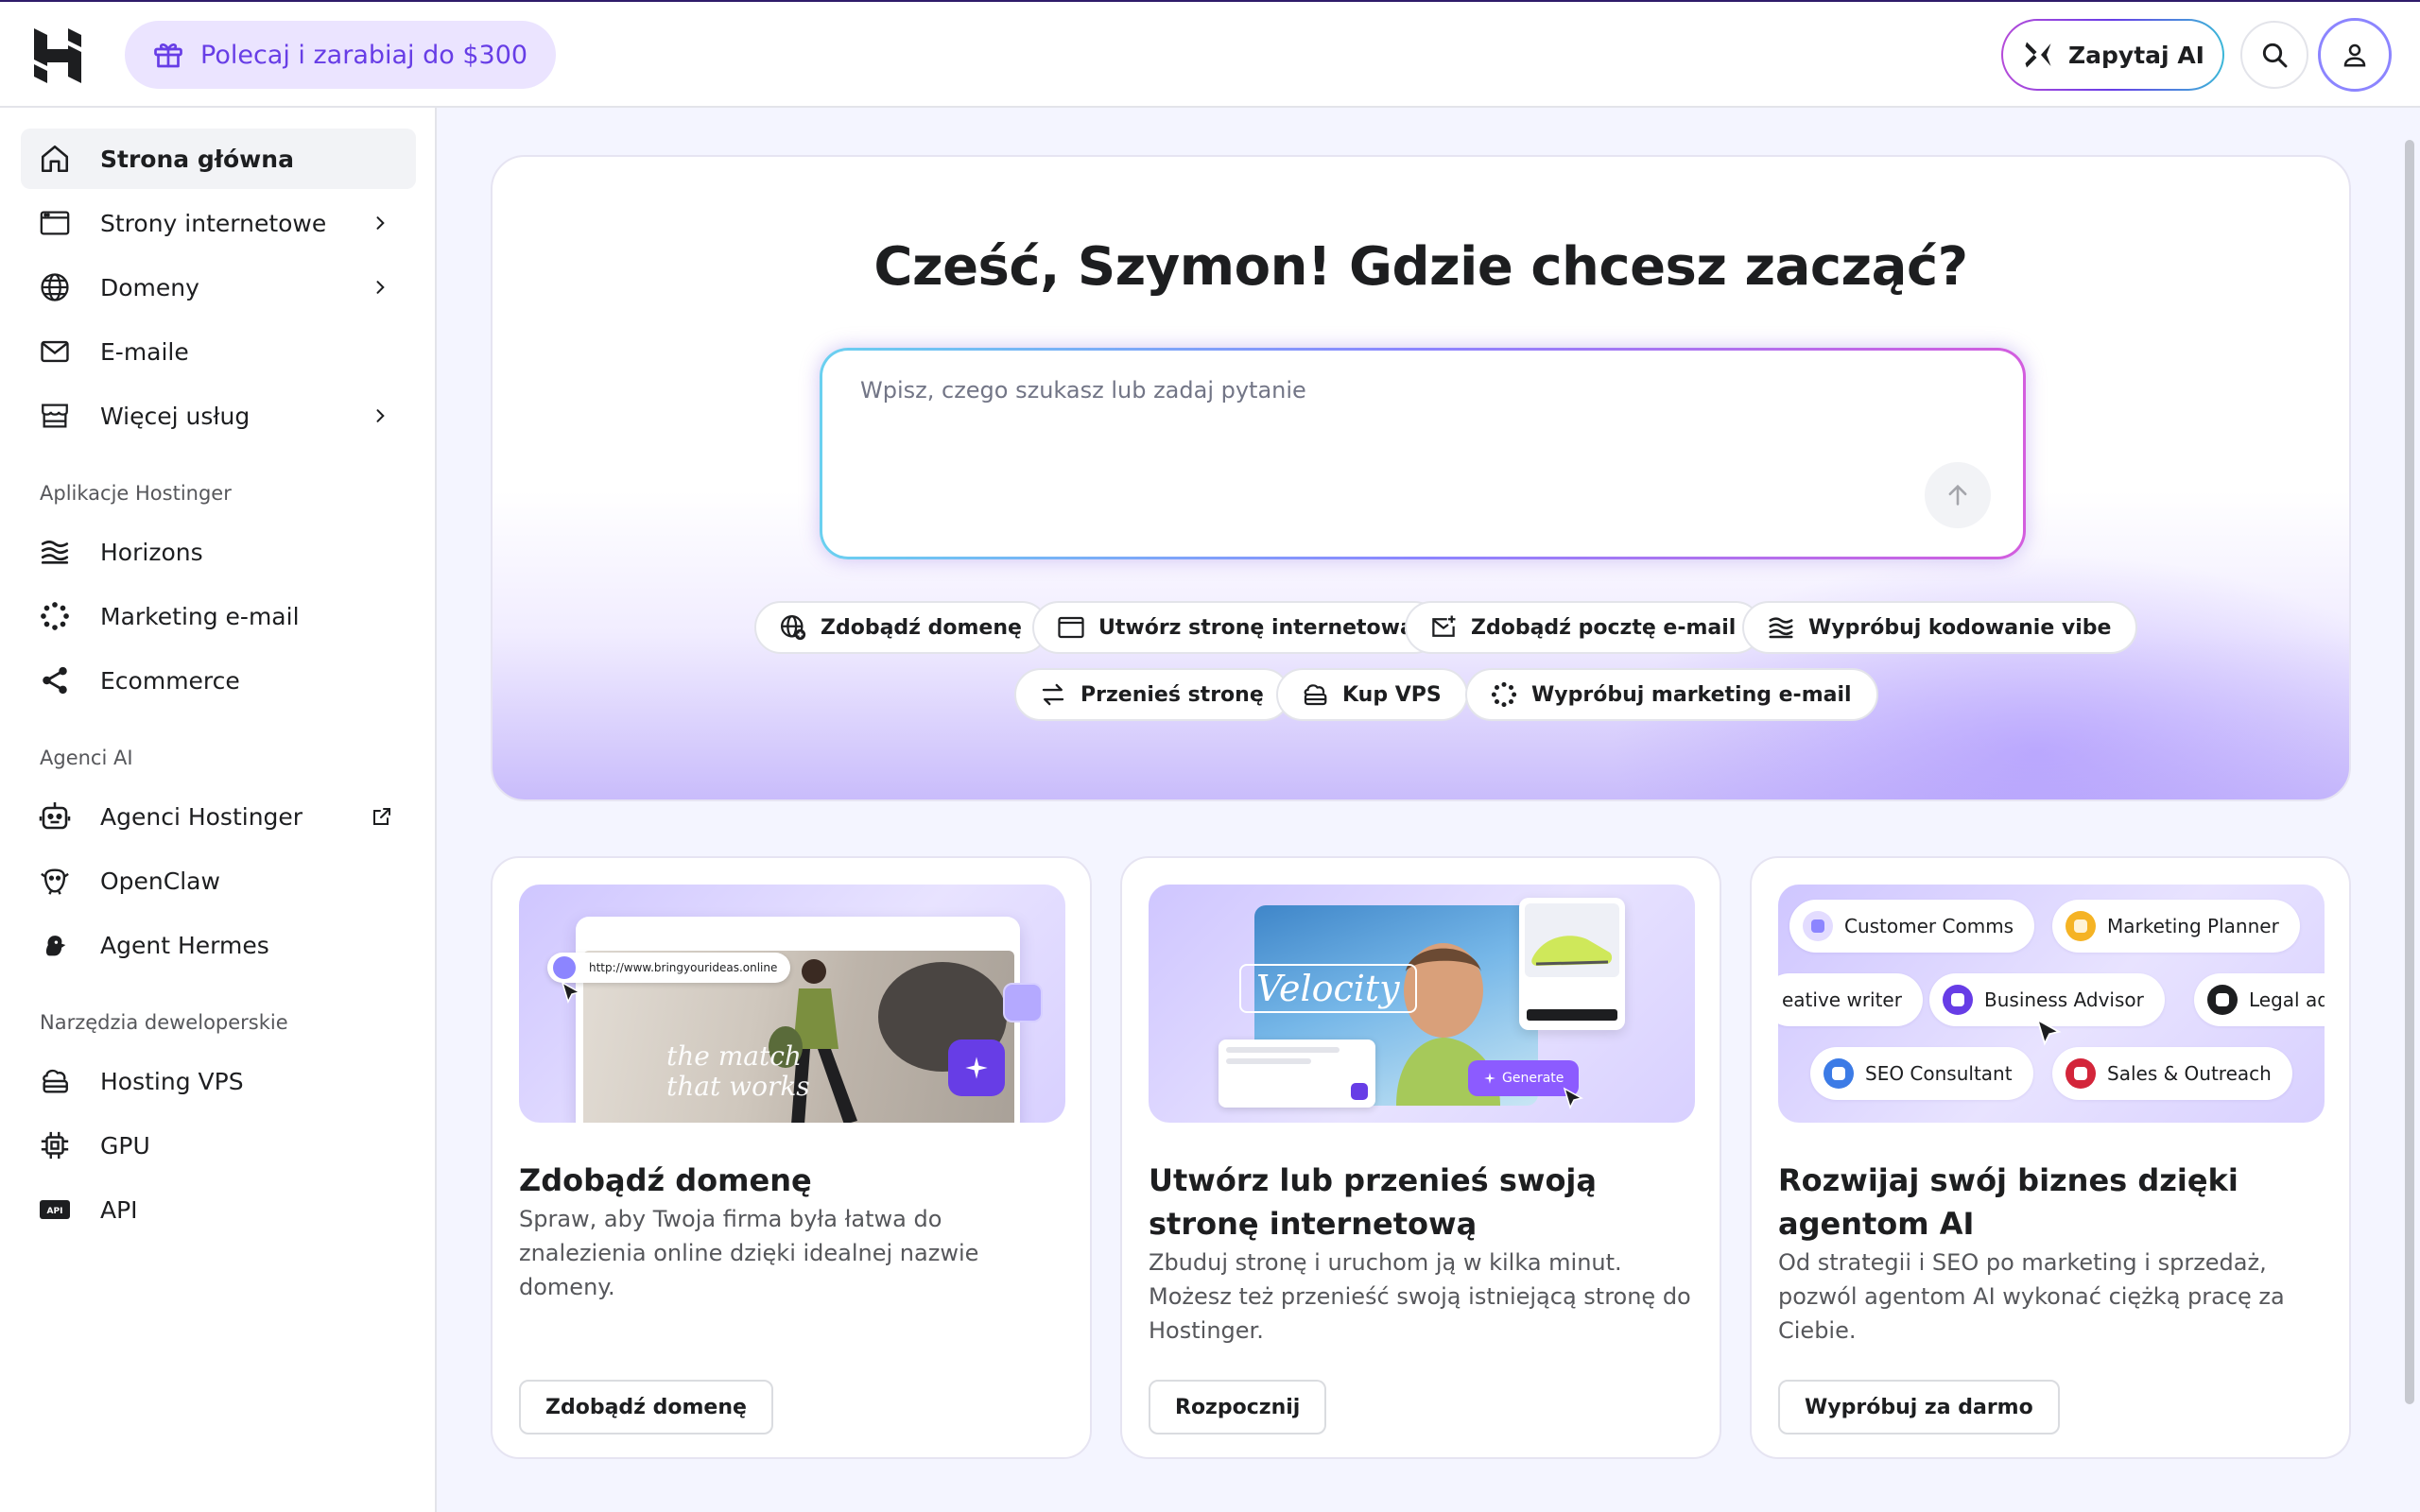 The height and width of the screenshot is (1512, 2420). I want to click on sidebar-item-api: API API, so click(218, 1209).